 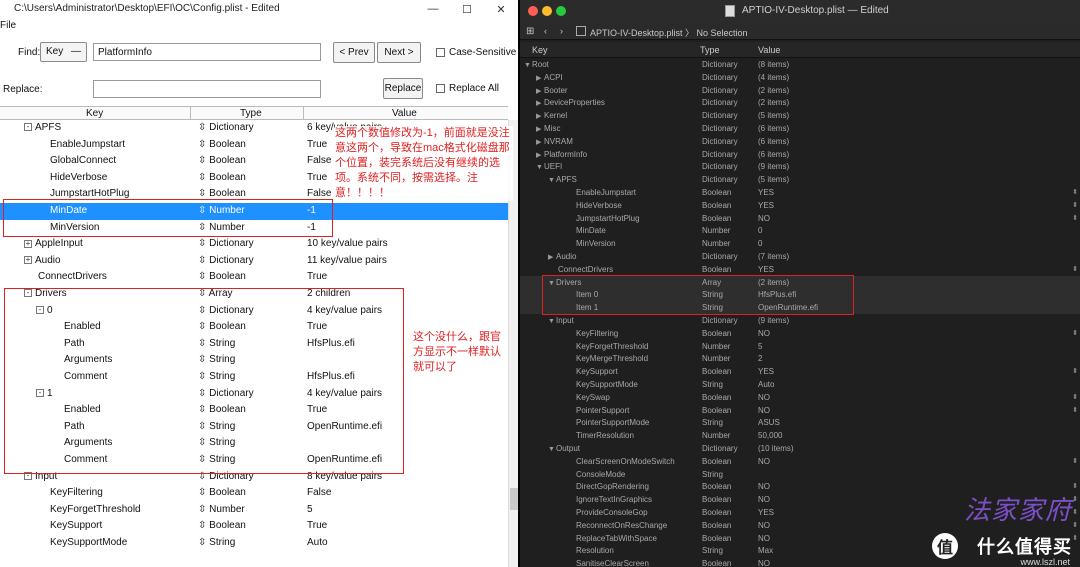 What do you see at coordinates (433, 9) in the screenshot?
I see `minimize-button: —` at bounding box center [433, 9].